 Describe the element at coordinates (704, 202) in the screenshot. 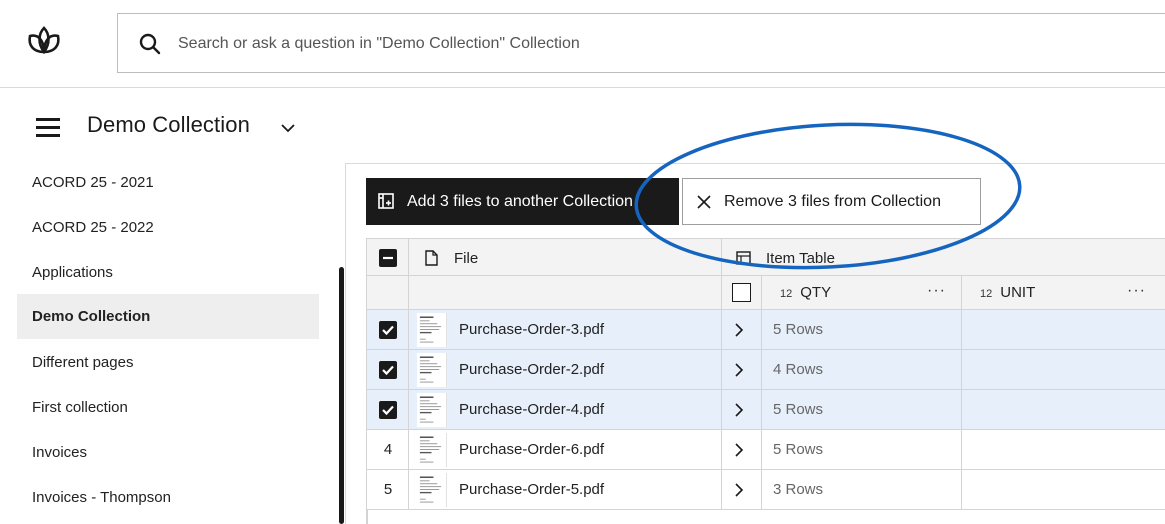

I see `close-icon` at that location.